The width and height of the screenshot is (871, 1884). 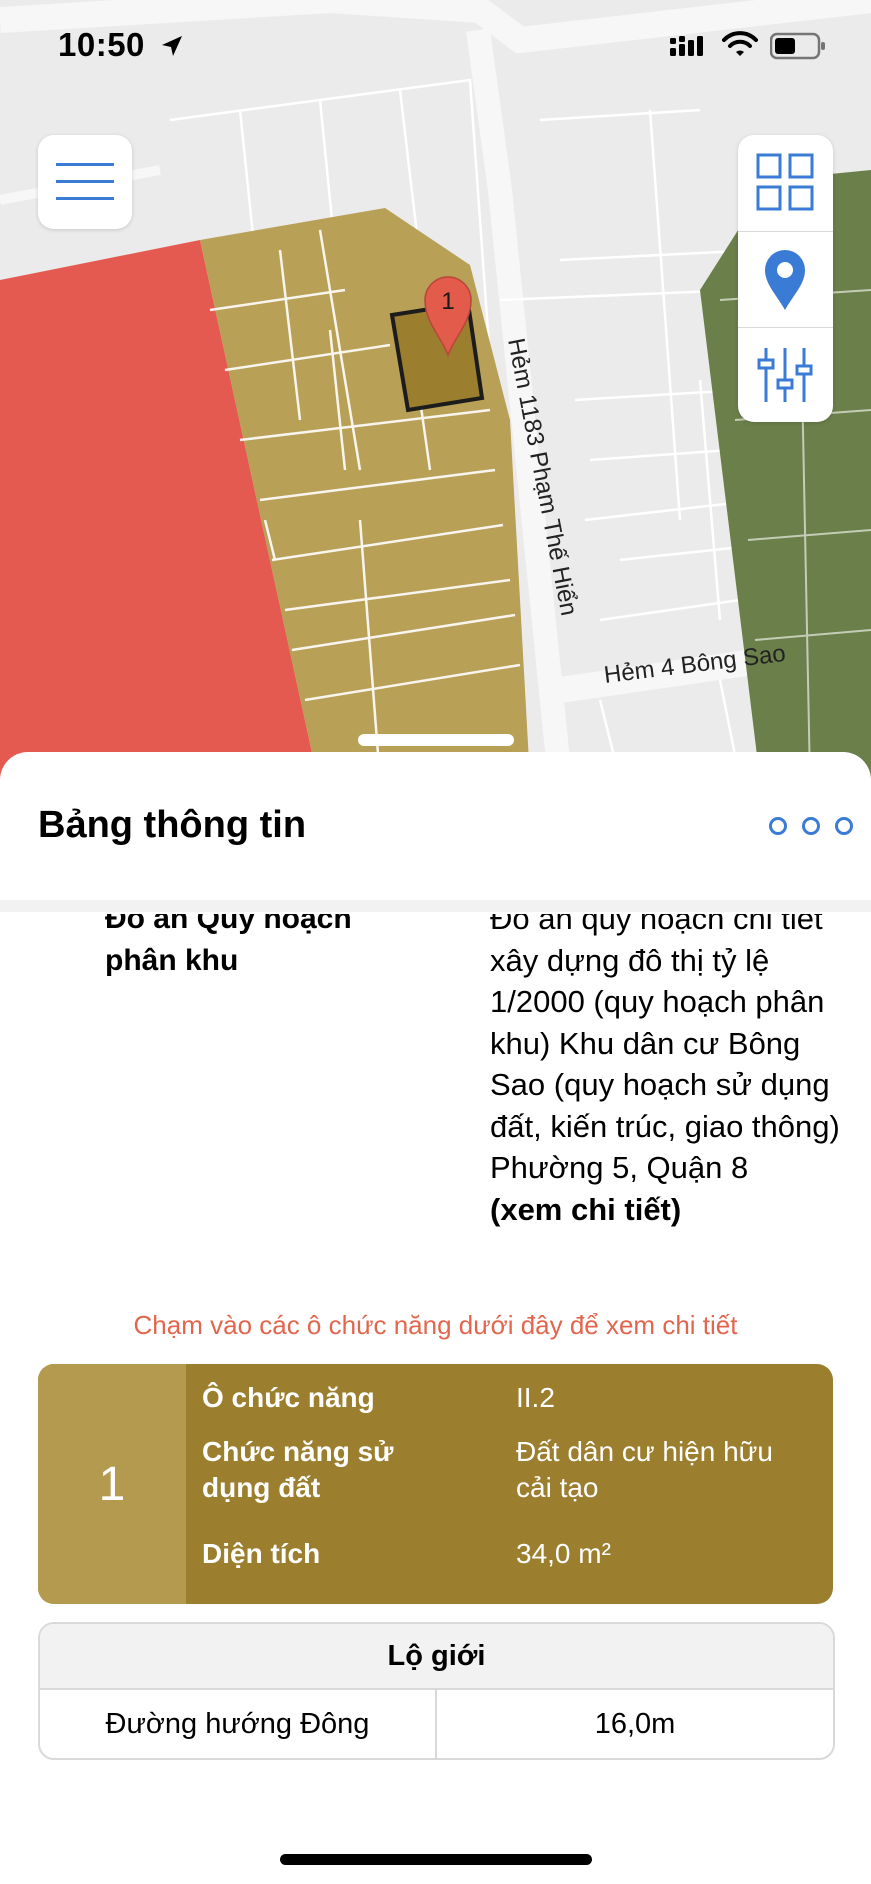 I want to click on layers-grid-button, so click(x=785, y=182).